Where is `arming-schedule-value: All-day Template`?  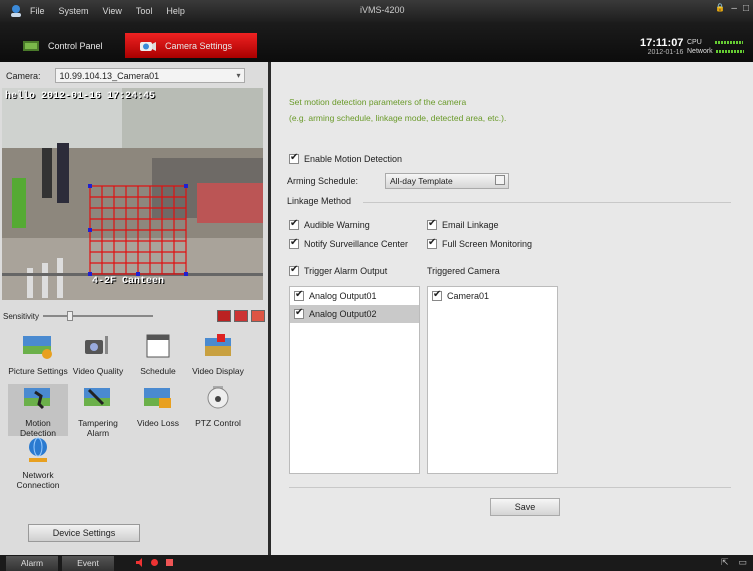
arming-schedule-value: All-day Template is located at coordinates (421, 181).